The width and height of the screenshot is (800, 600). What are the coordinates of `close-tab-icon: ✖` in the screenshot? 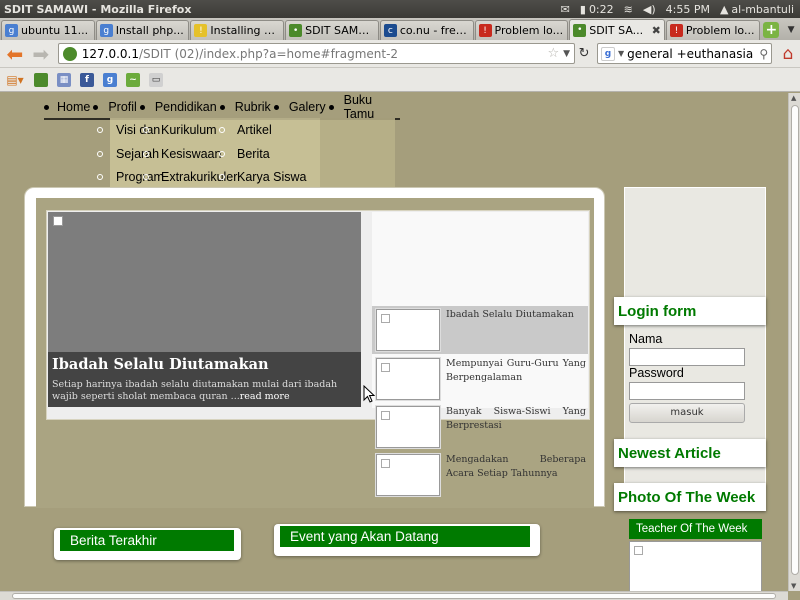 It's located at (656, 30).